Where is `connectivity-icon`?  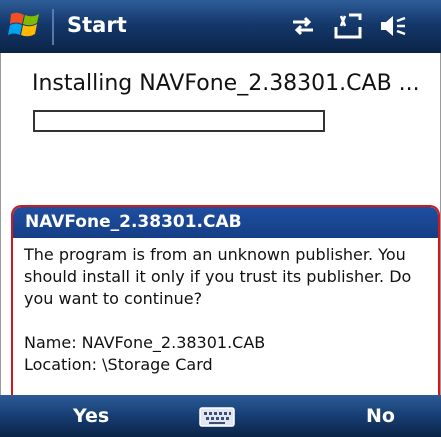
connectivity-icon is located at coordinates (303, 26).